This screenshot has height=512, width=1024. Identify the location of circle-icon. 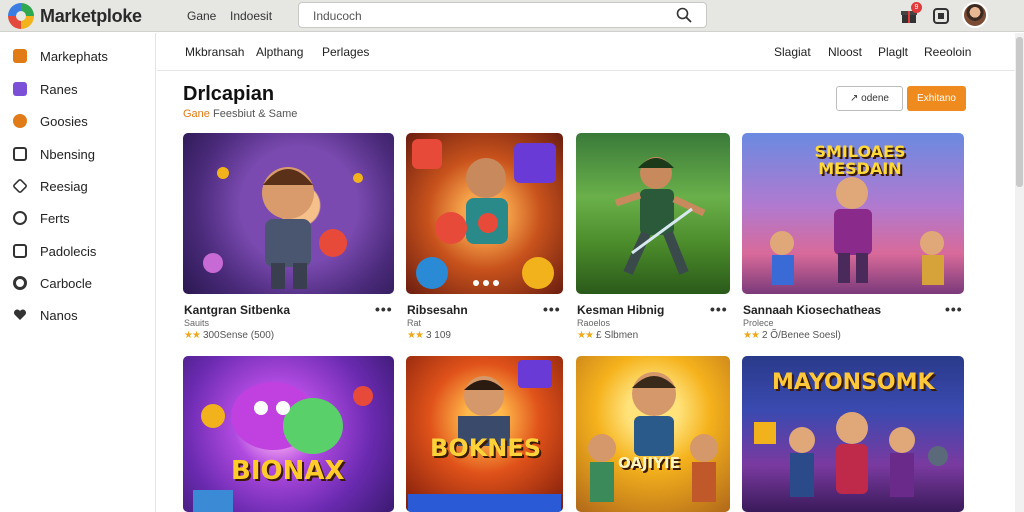
(20, 283).